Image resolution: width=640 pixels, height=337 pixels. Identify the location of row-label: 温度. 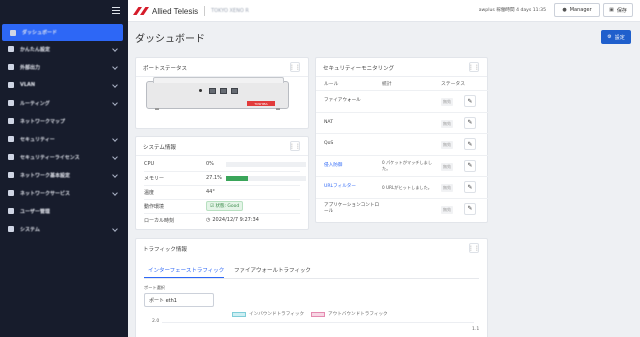
(149, 192).